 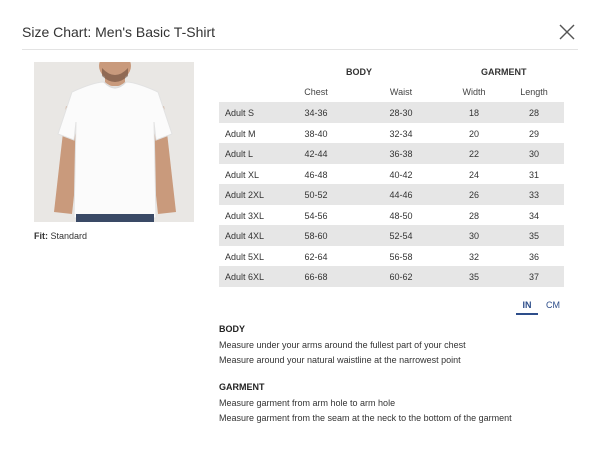 What do you see at coordinates (242, 387) in the screenshot?
I see `garment-heading: GARMENT` at bounding box center [242, 387].